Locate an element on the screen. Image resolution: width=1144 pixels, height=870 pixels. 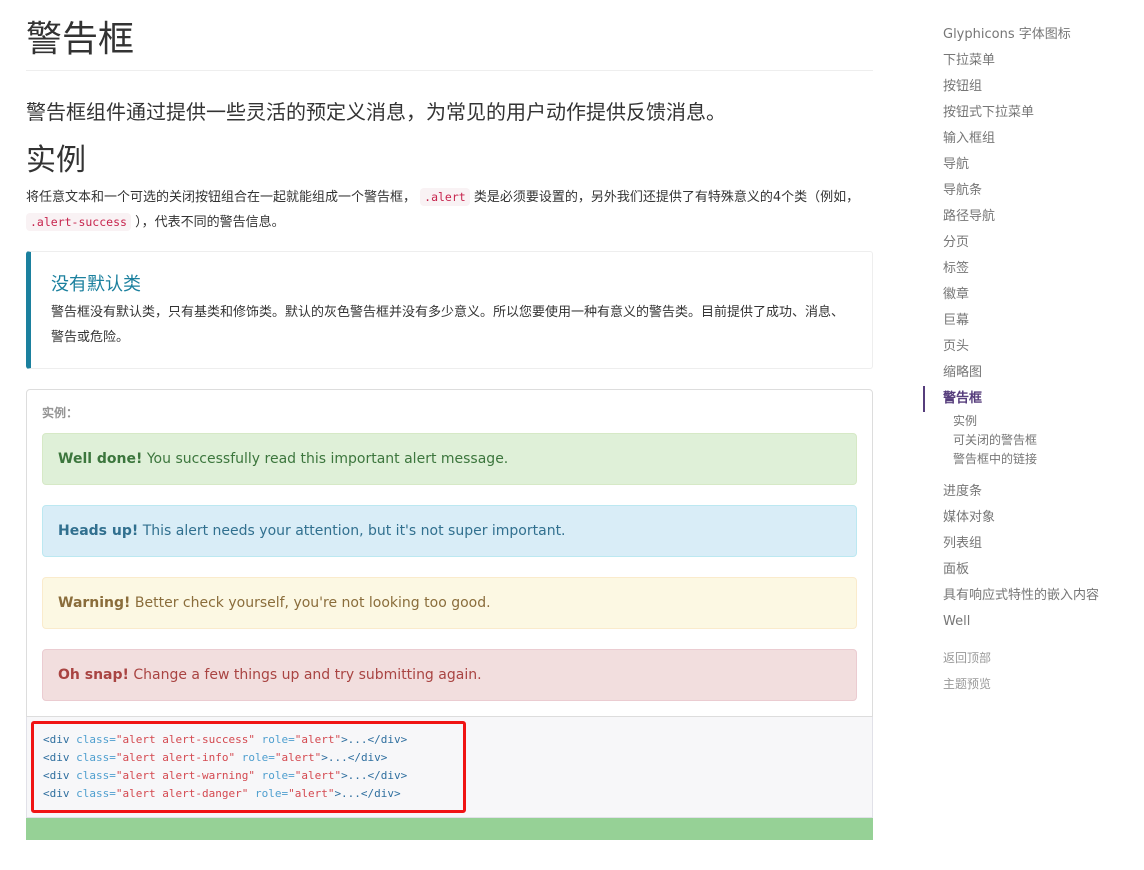
sidebar-item: 页头 is located at coordinates (1028, 347).